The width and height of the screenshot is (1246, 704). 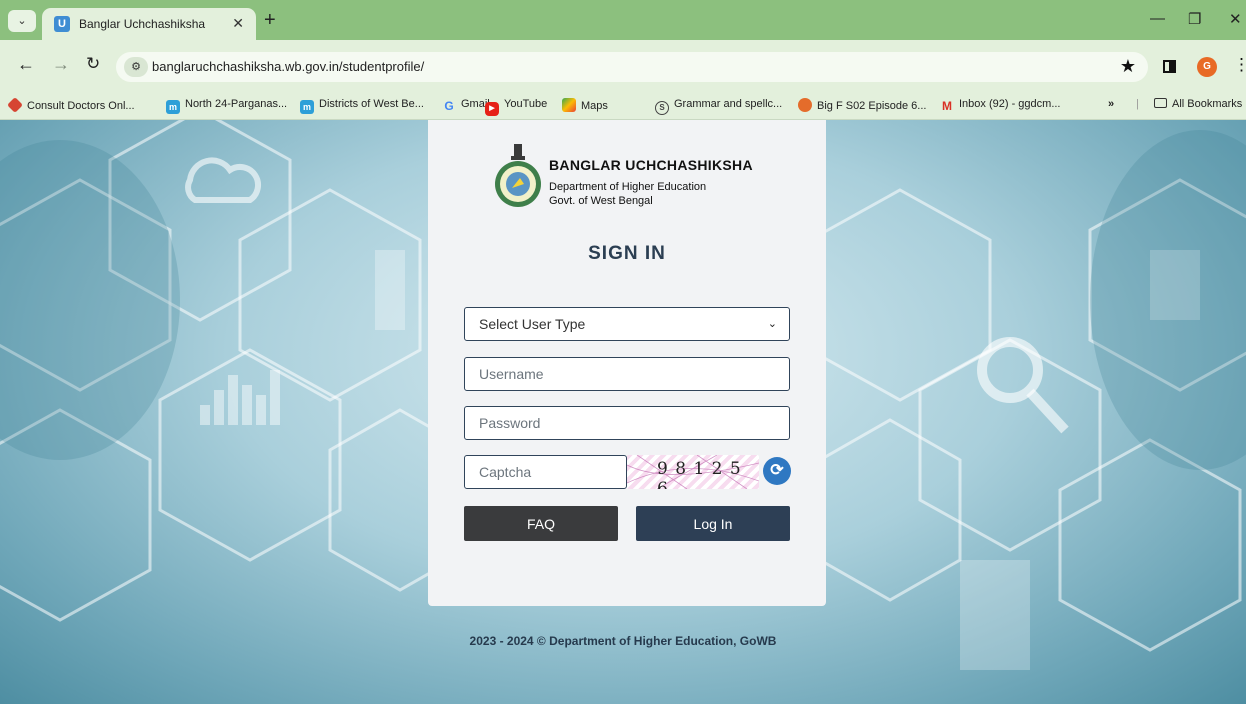 I want to click on youtube-icon: ▶, so click(x=492, y=109).